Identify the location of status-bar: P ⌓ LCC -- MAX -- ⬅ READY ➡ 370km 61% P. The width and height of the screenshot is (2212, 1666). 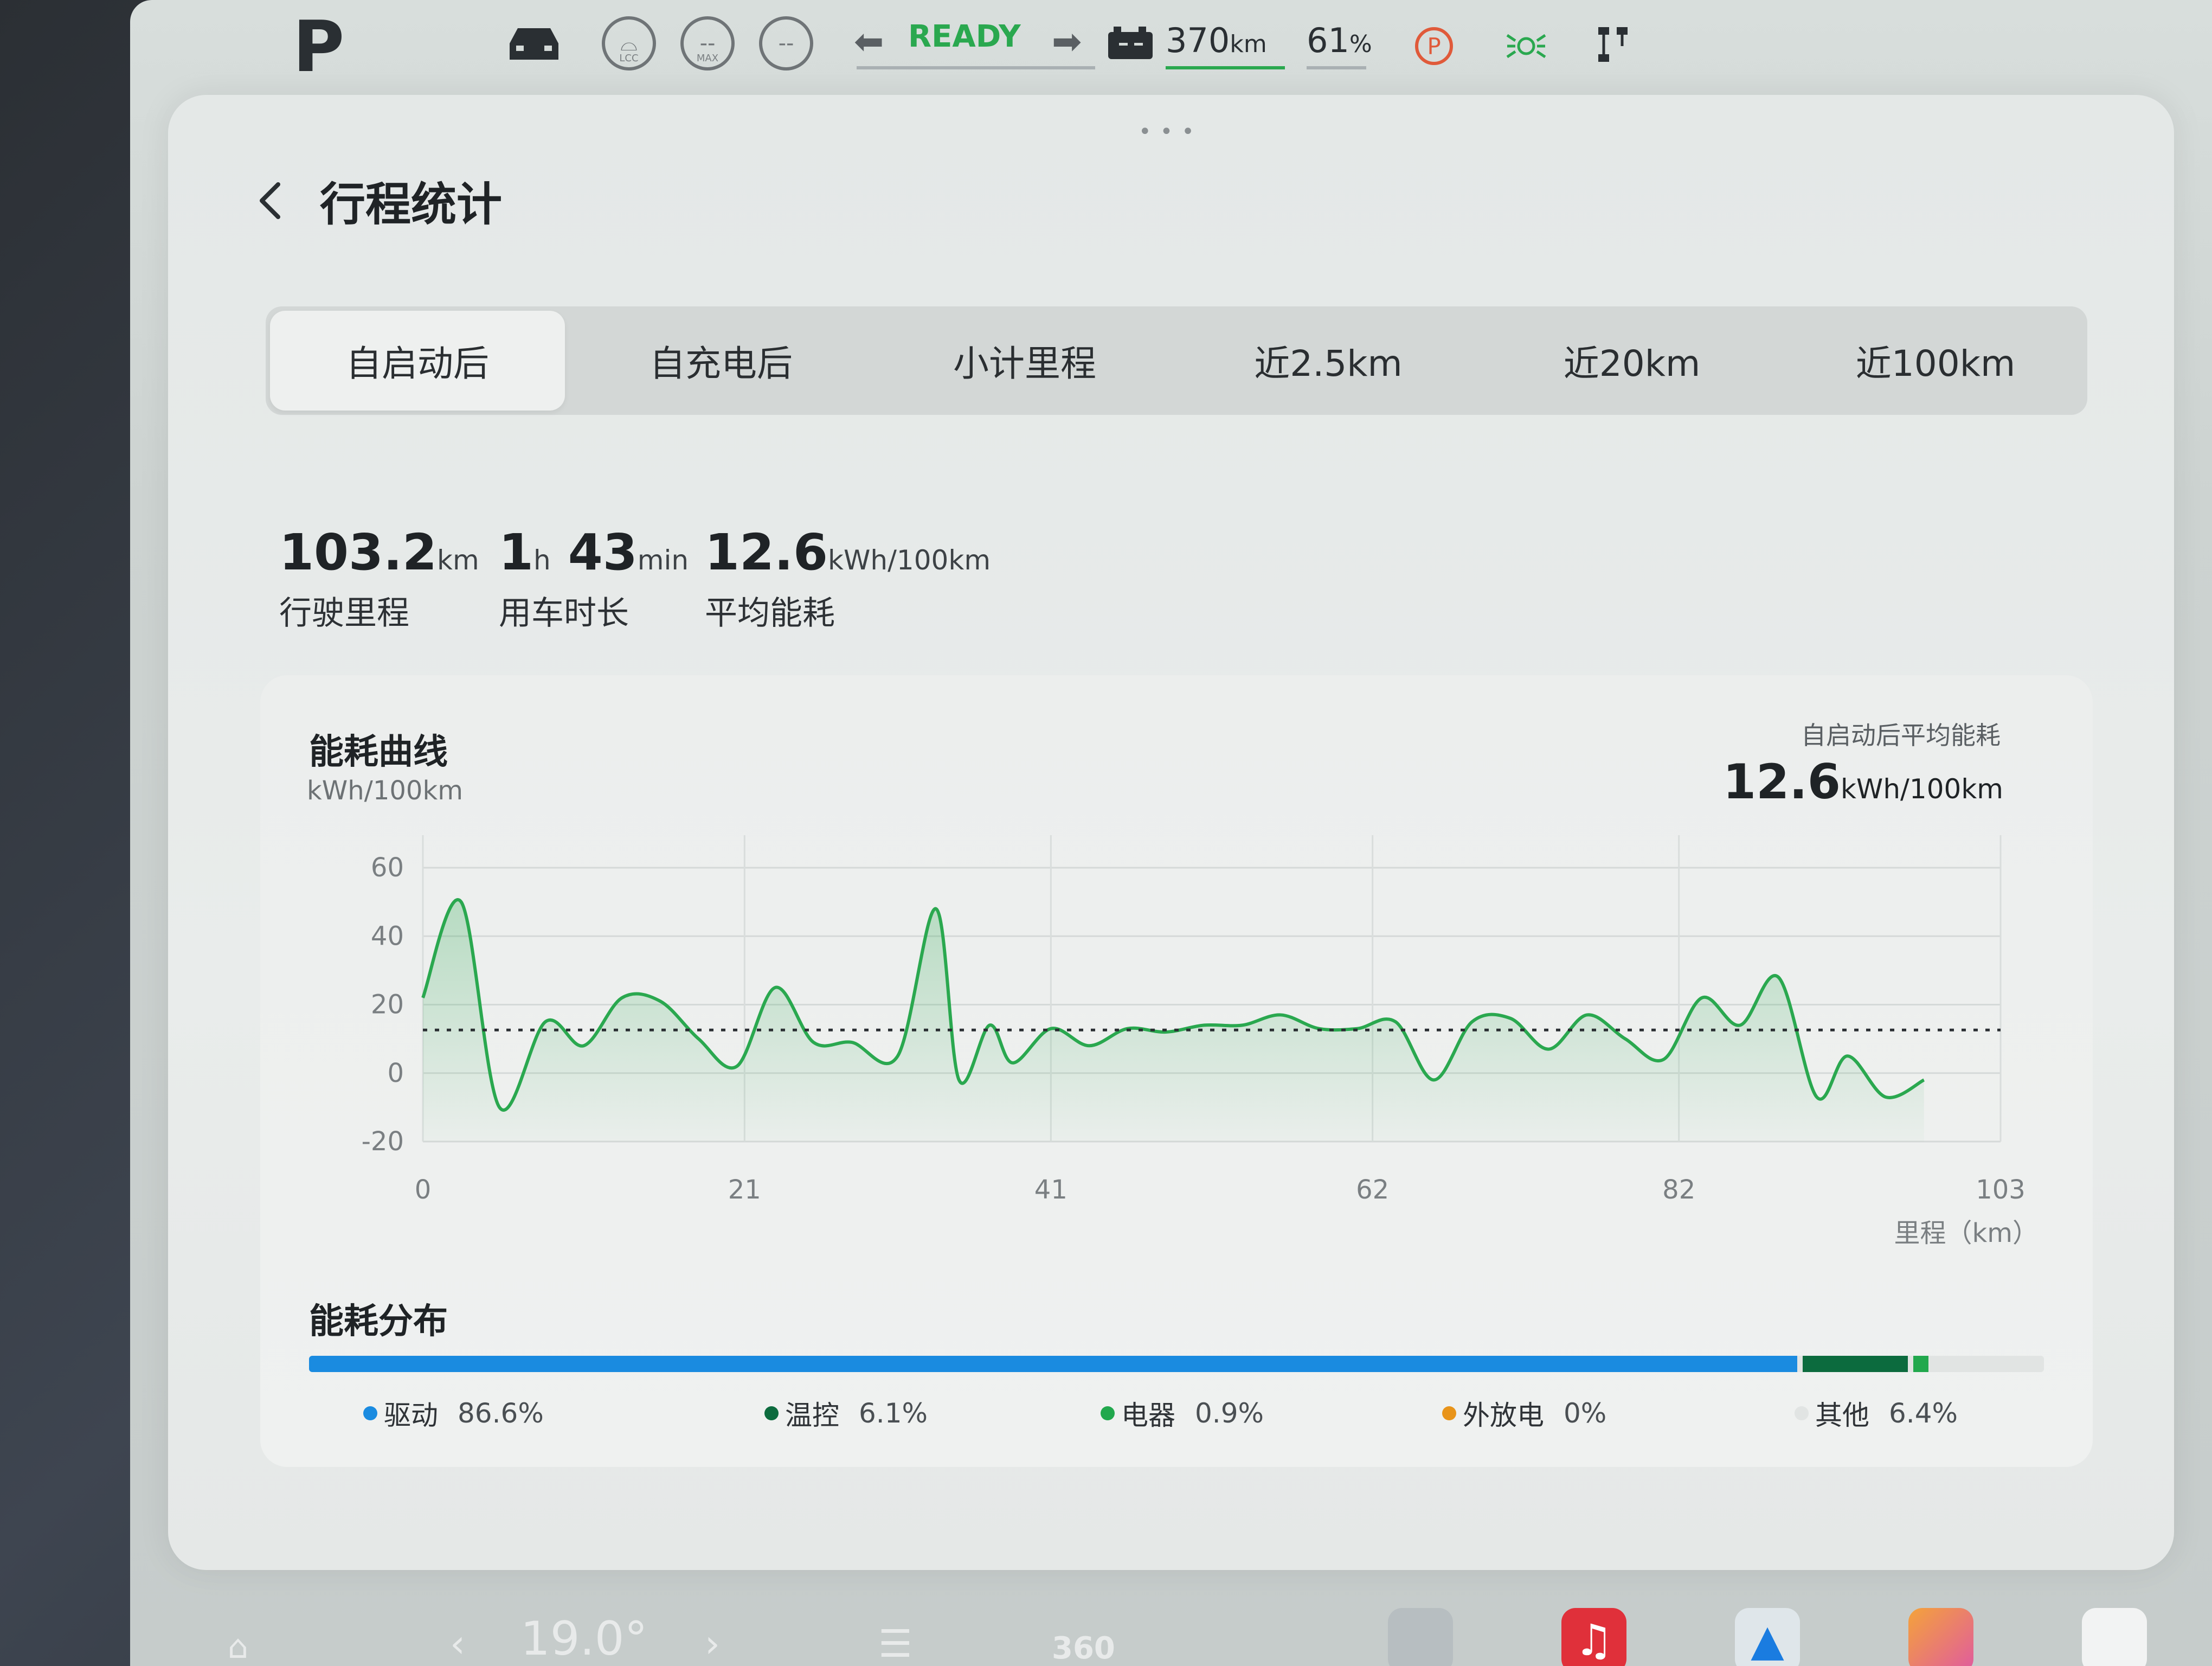
(1171, 46).